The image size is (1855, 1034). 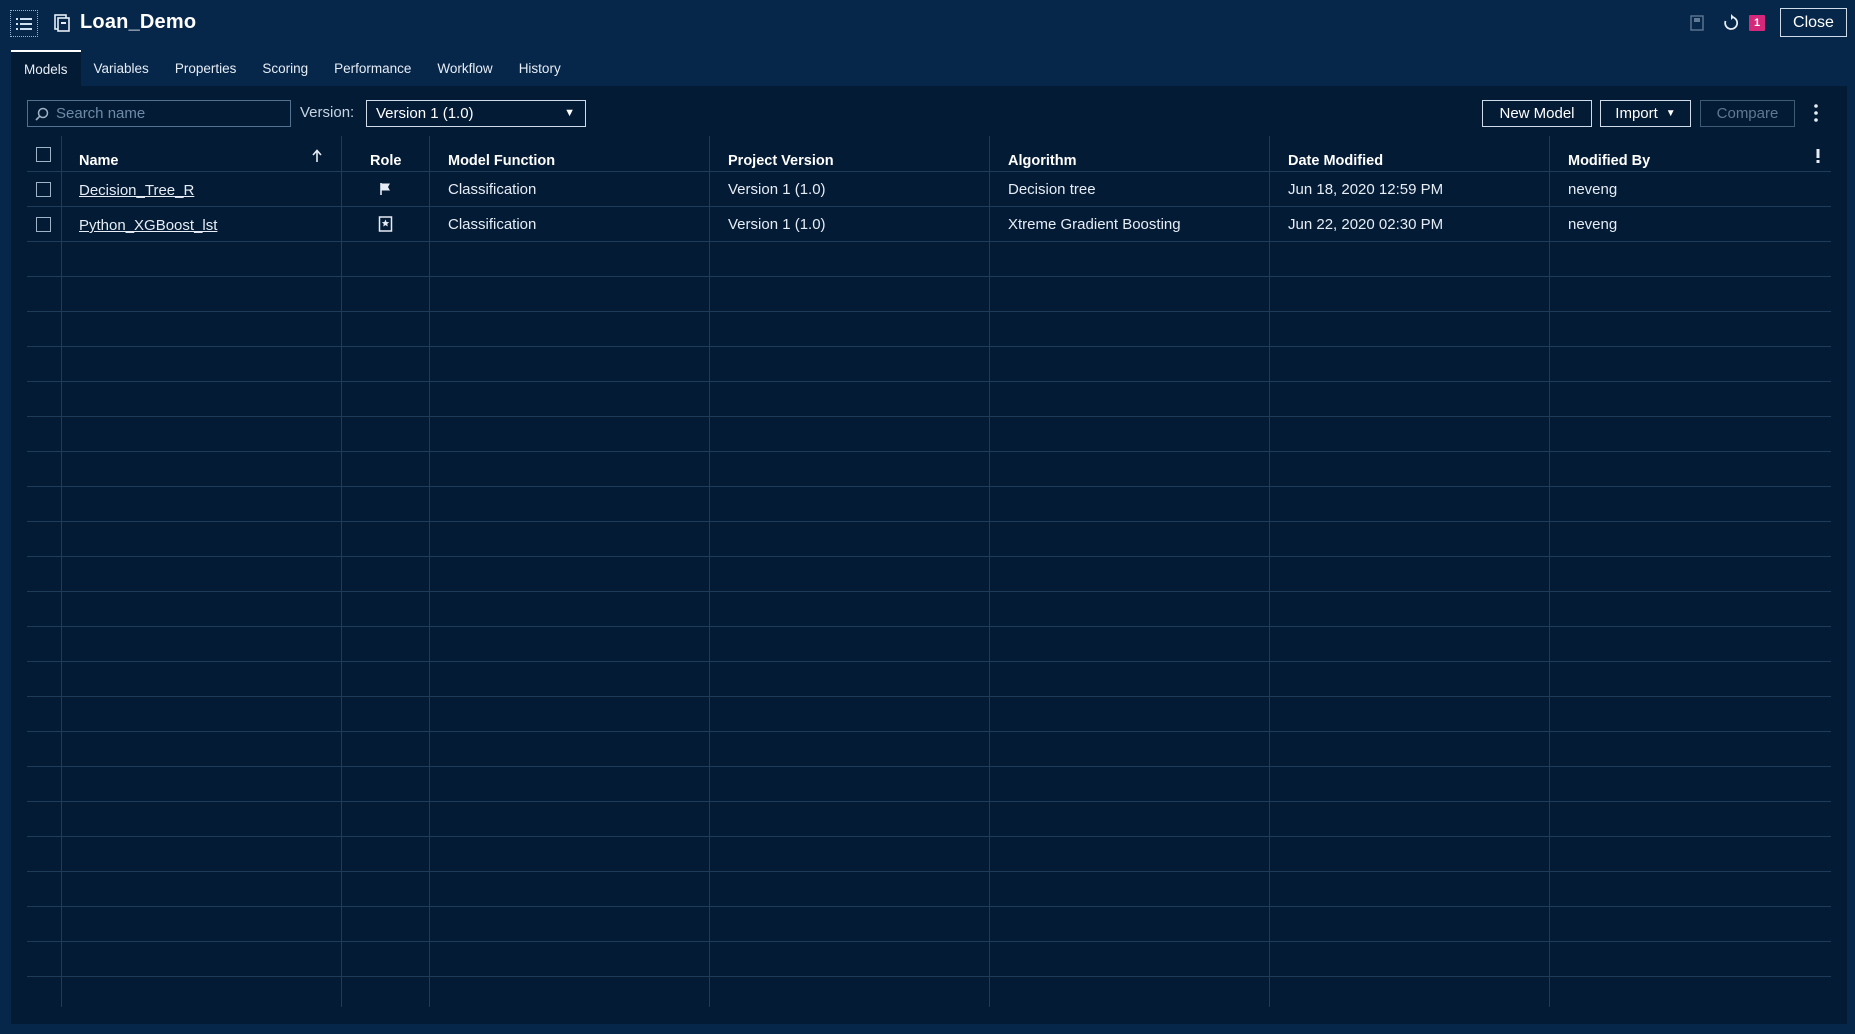 I want to click on tab-history: History, so click(x=540, y=68).